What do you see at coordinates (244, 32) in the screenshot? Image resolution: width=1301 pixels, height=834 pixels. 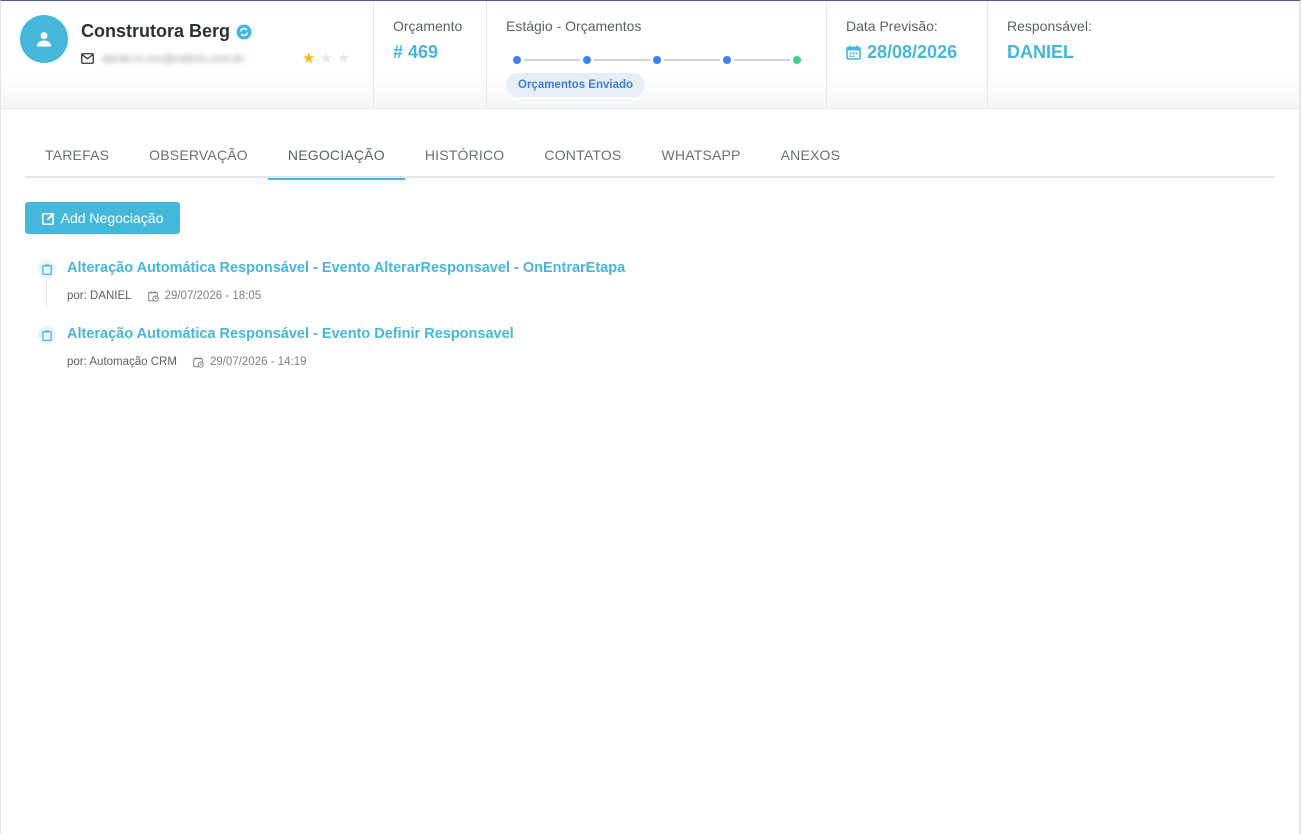 I see `sync-badge-icon` at bounding box center [244, 32].